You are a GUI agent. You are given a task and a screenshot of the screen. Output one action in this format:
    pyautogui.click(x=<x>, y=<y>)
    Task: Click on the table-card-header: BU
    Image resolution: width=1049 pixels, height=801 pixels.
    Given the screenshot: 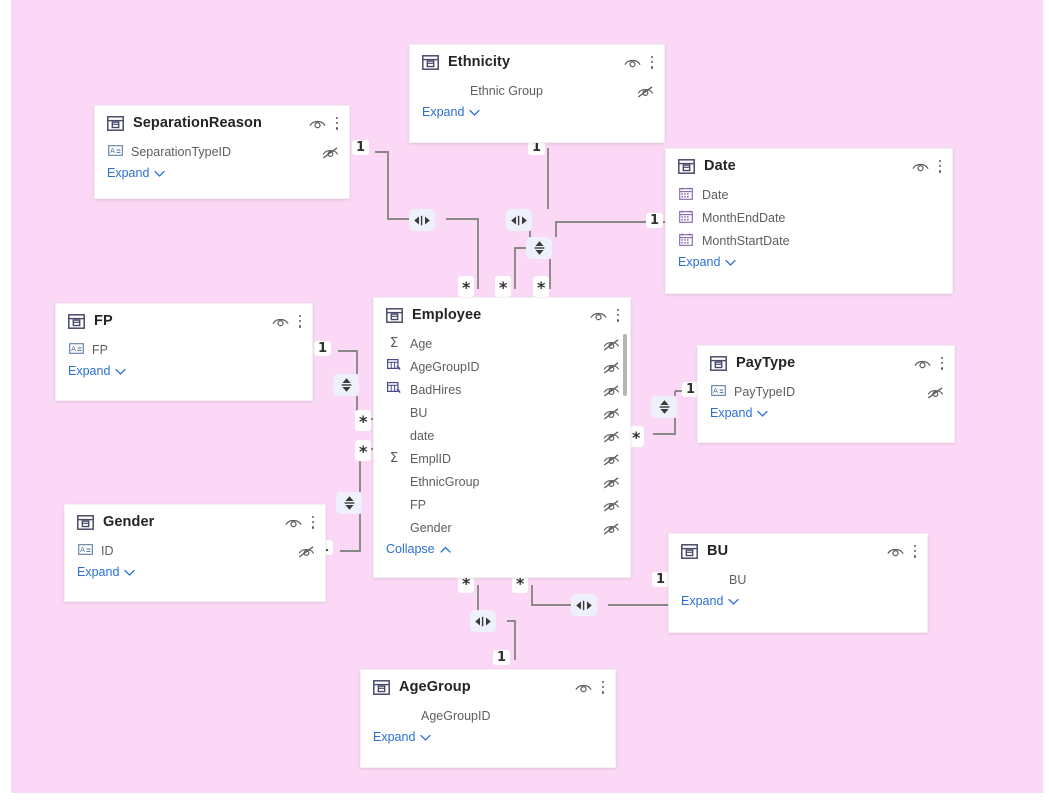 What is the action you would take?
    pyautogui.click(x=798, y=550)
    